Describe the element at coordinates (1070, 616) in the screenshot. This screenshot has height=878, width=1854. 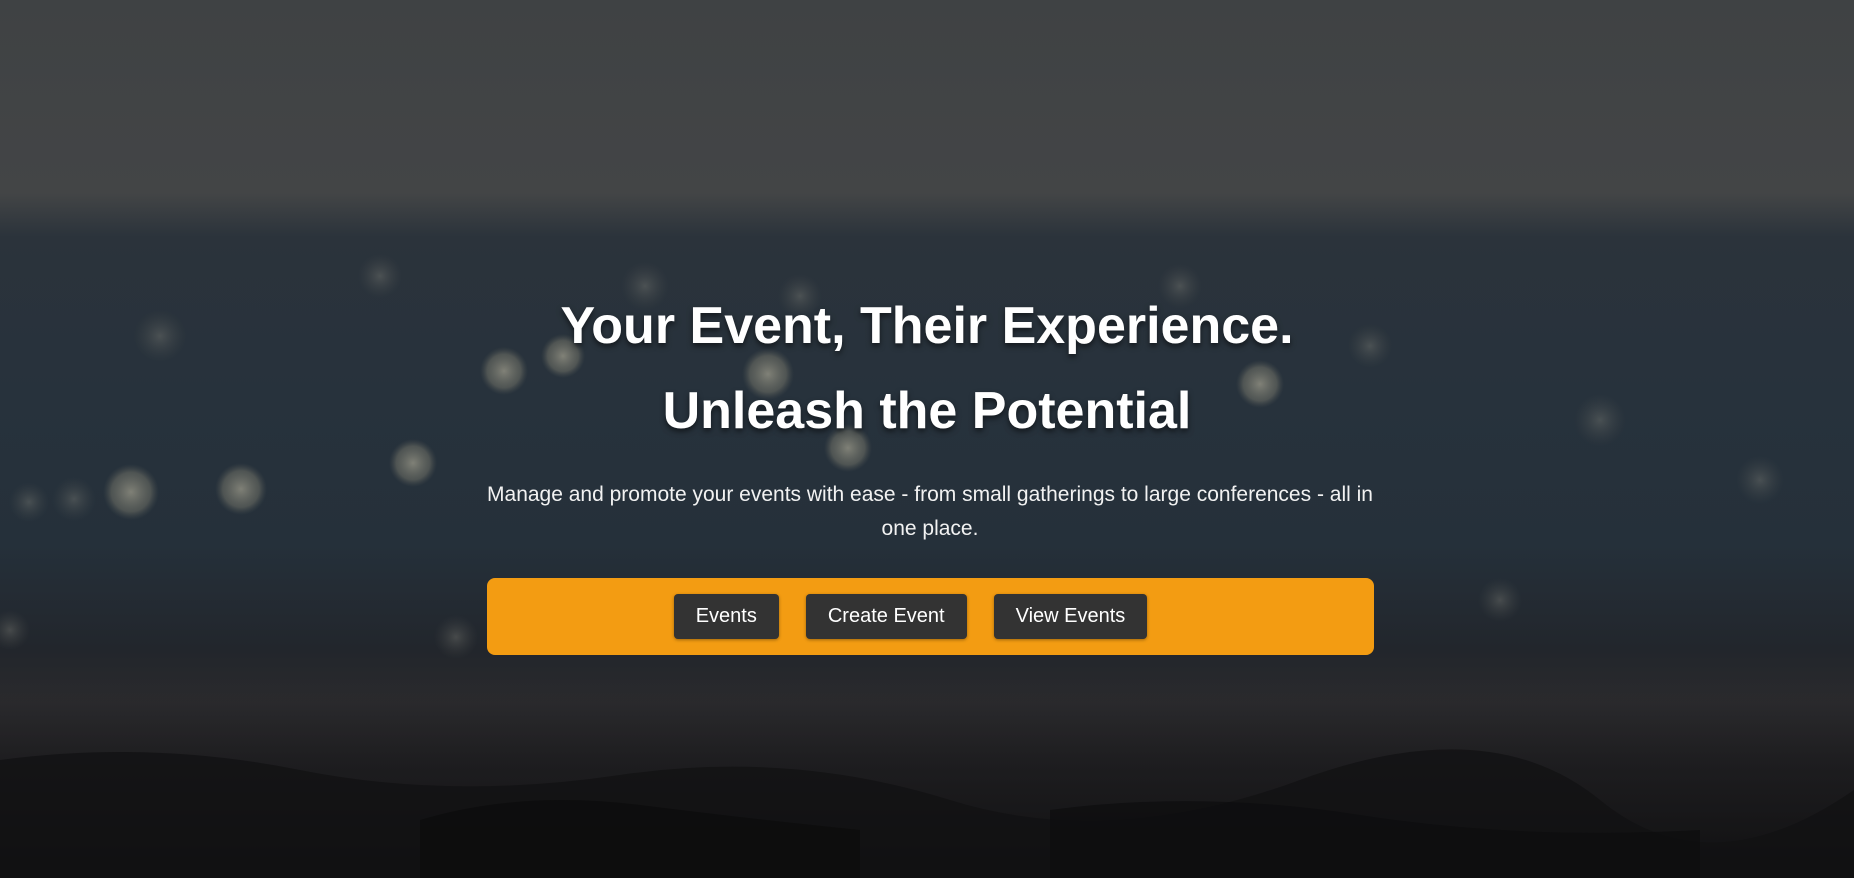
I see `view-events-button: View Events` at that location.